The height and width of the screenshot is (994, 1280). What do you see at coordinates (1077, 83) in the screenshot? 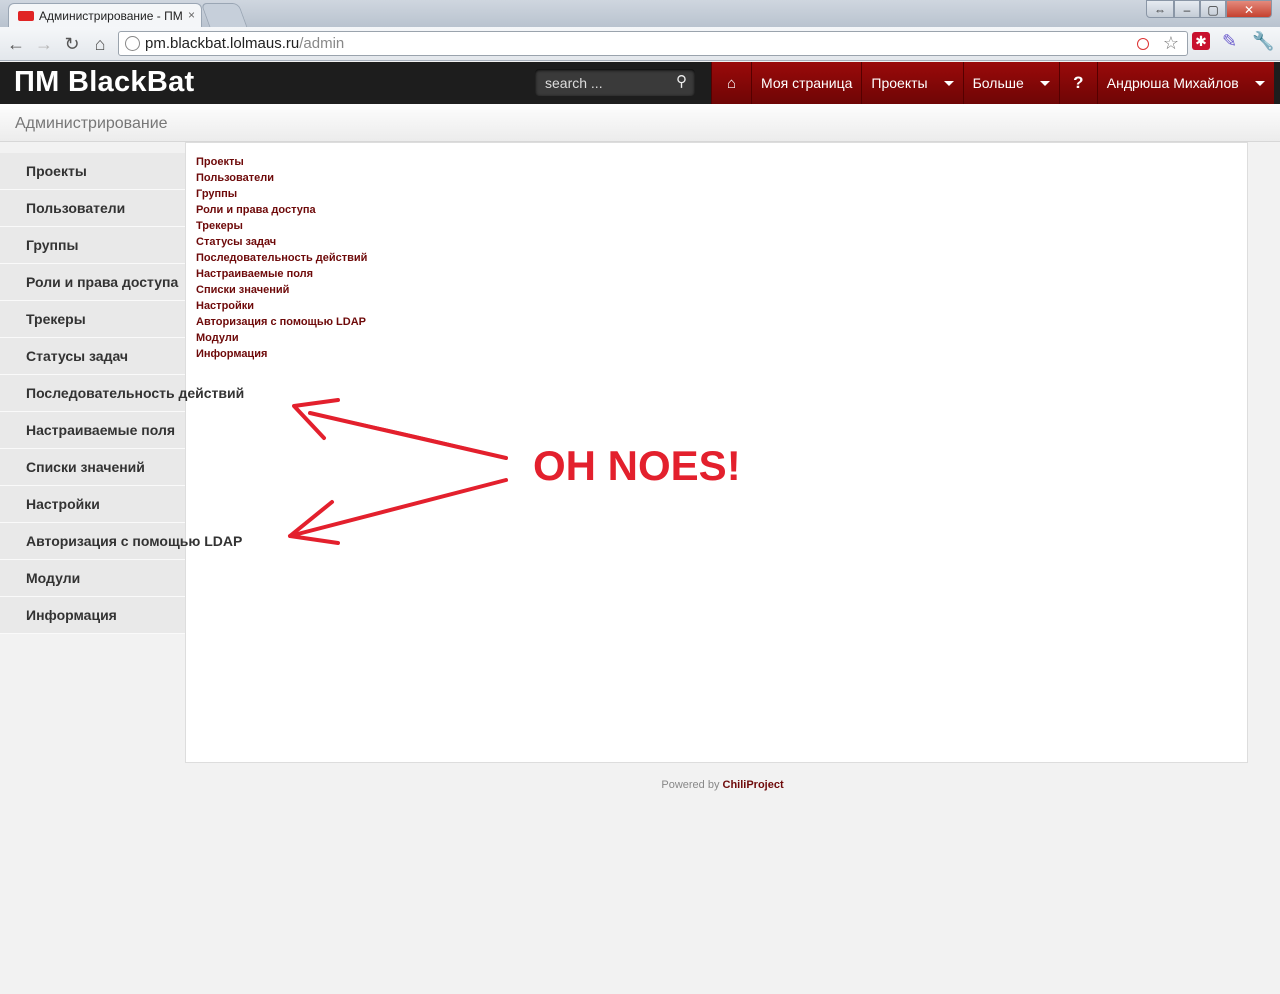
I see `help-icon: ?` at bounding box center [1077, 83].